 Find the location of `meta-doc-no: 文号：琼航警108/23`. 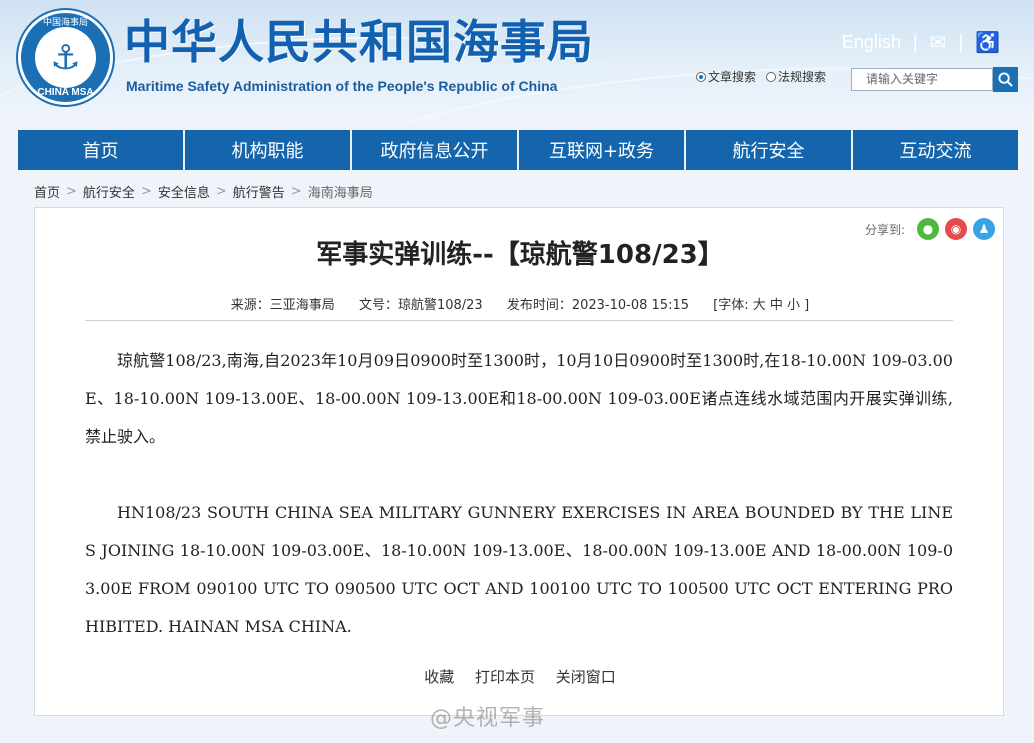

meta-doc-no: 文号：琼航警108/23 is located at coordinates (420, 305).